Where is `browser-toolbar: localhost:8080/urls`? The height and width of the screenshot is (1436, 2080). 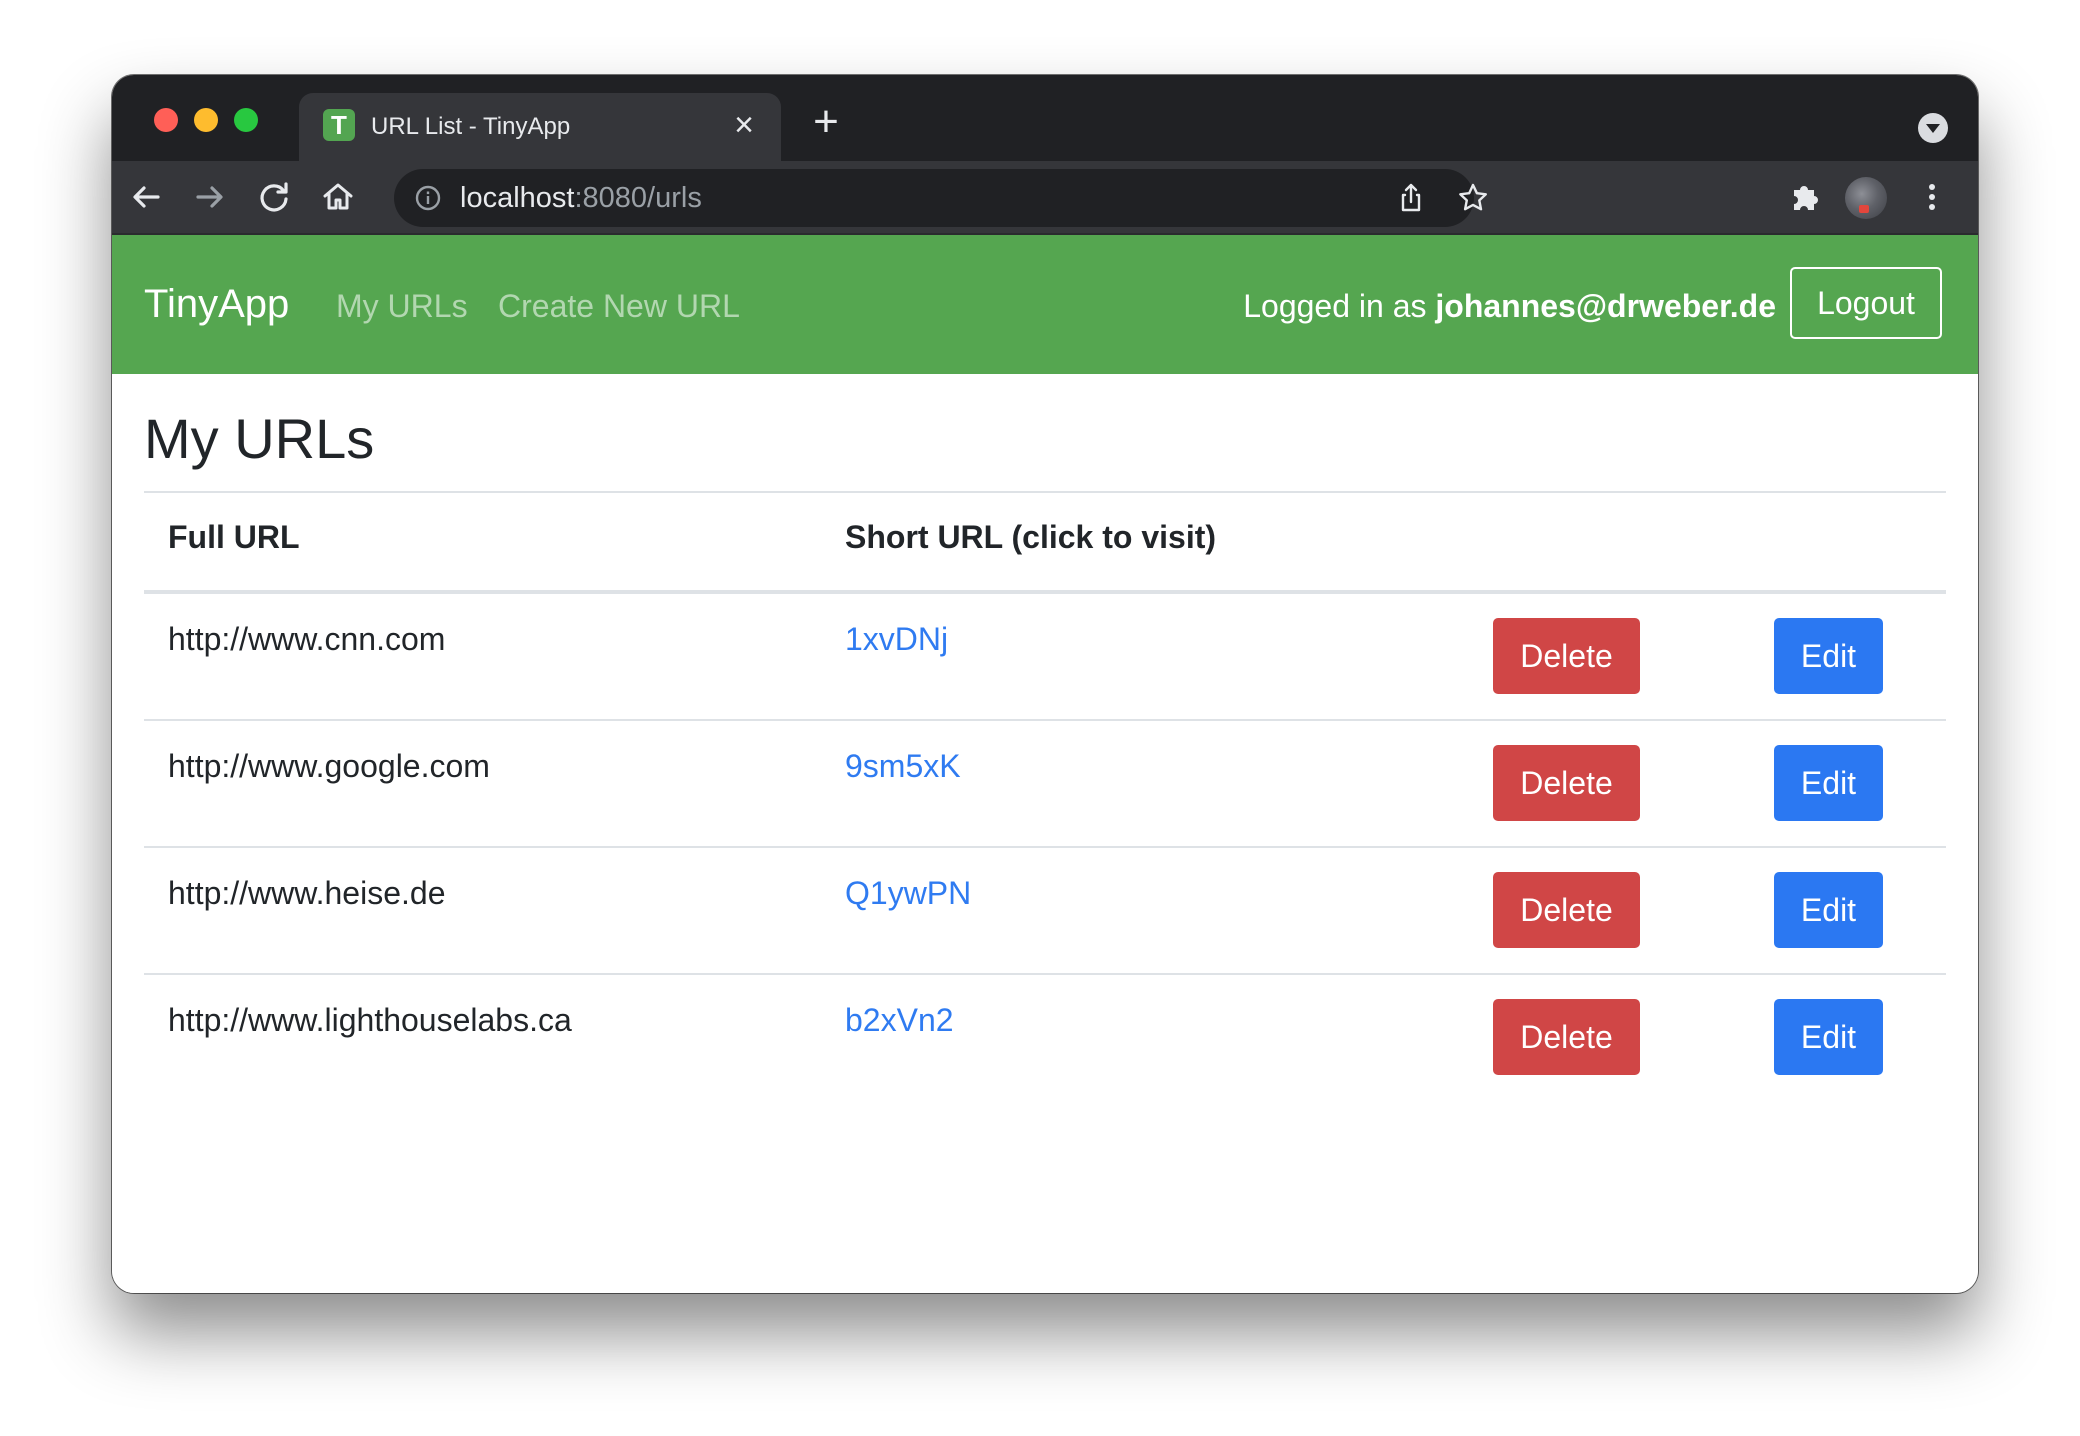
browser-toolbar: localhost:8080/urls is located at coordinates (1045, 198).